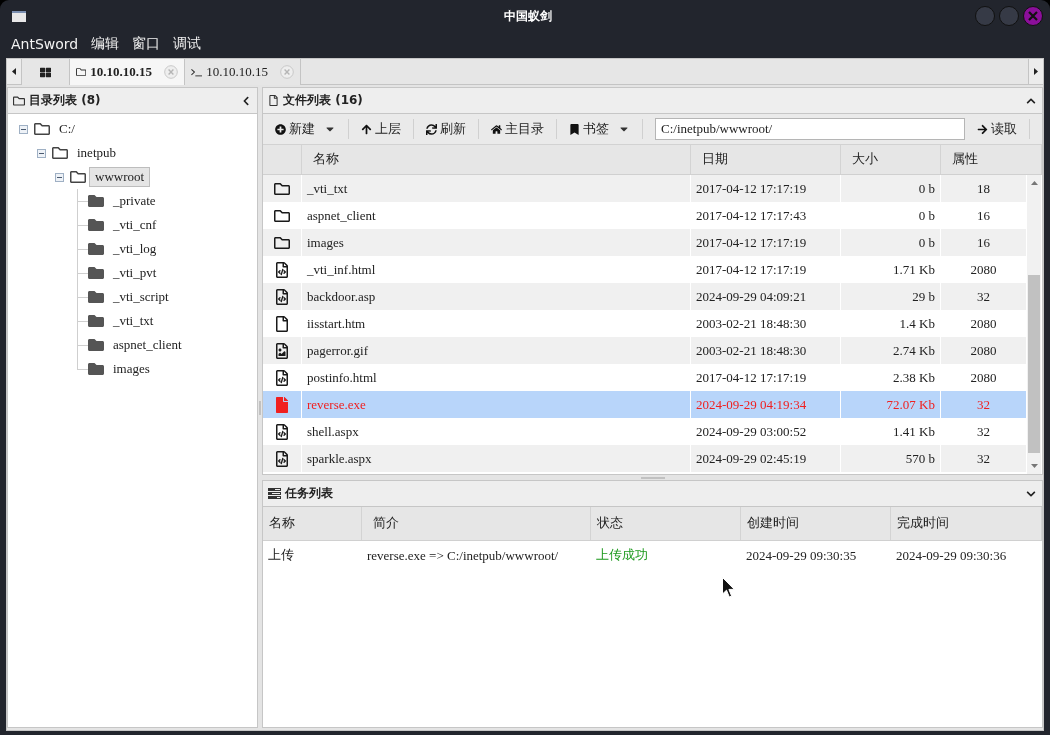 Image resolution: width=1050 pixels, height=735 pixels. What do you see at coordinates (135, 249) in the screenshot?
I see `tree-item: _vti_log` at bounding box center [135, 249].